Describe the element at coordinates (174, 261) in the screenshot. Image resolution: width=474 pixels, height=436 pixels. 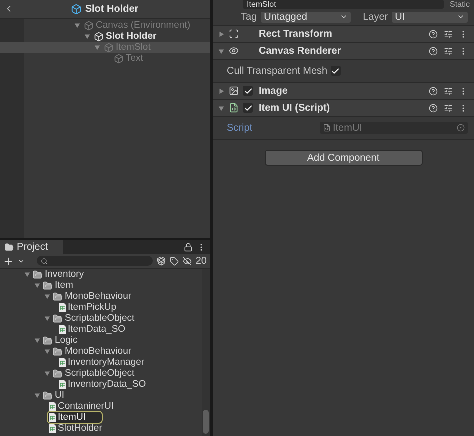
I see `tag-icon` at that location.